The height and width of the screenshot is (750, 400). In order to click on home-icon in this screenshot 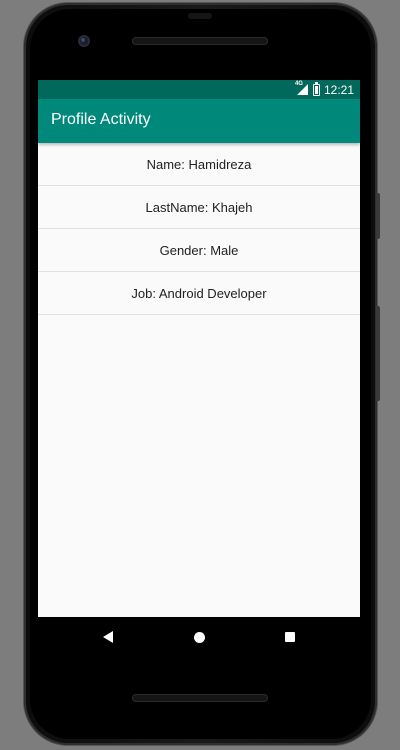, I will do `click(199, 637)`.